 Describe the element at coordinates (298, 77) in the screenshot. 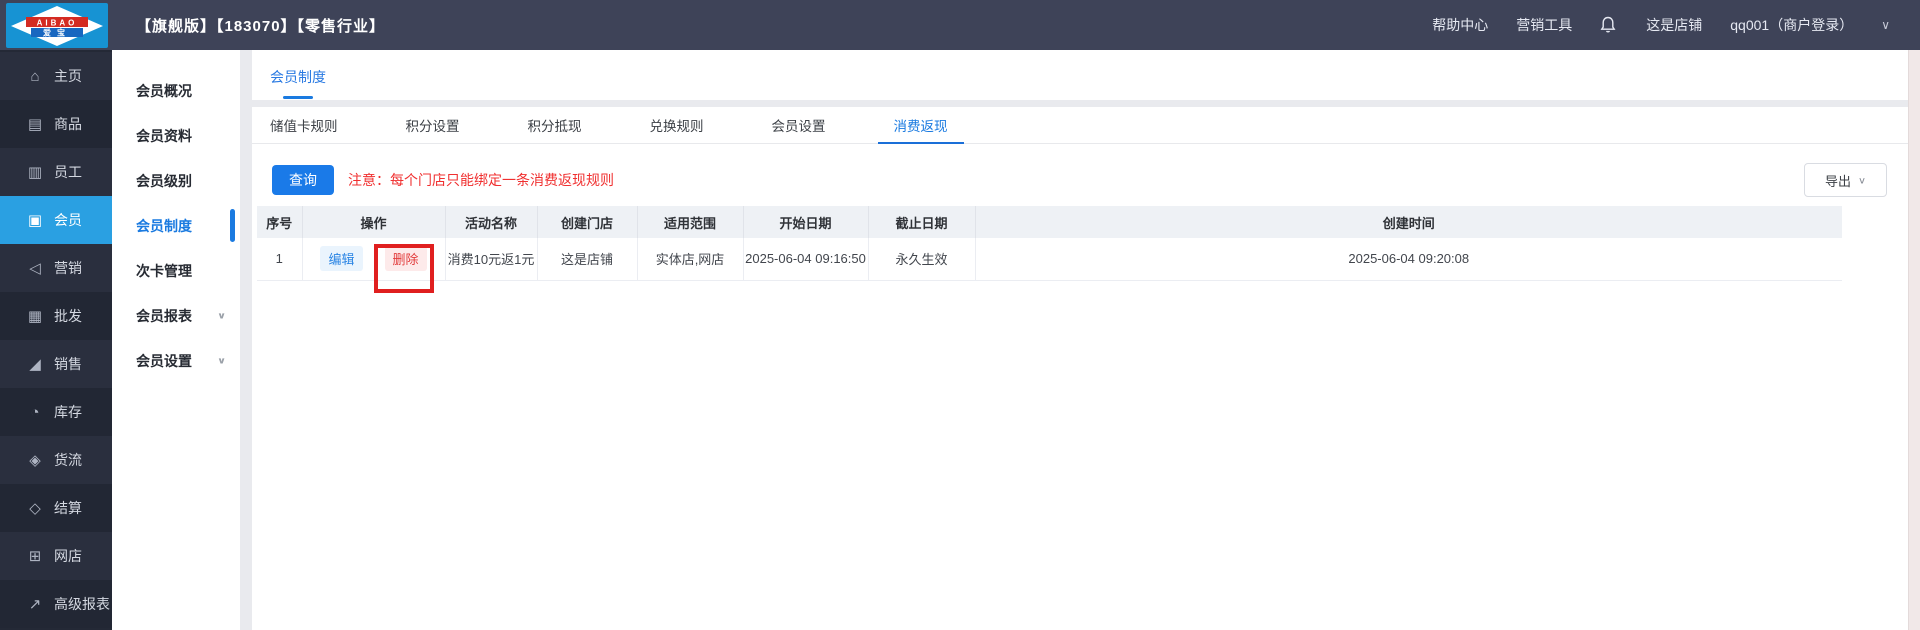

I see `tab-member-system: 会员制度` at that location.